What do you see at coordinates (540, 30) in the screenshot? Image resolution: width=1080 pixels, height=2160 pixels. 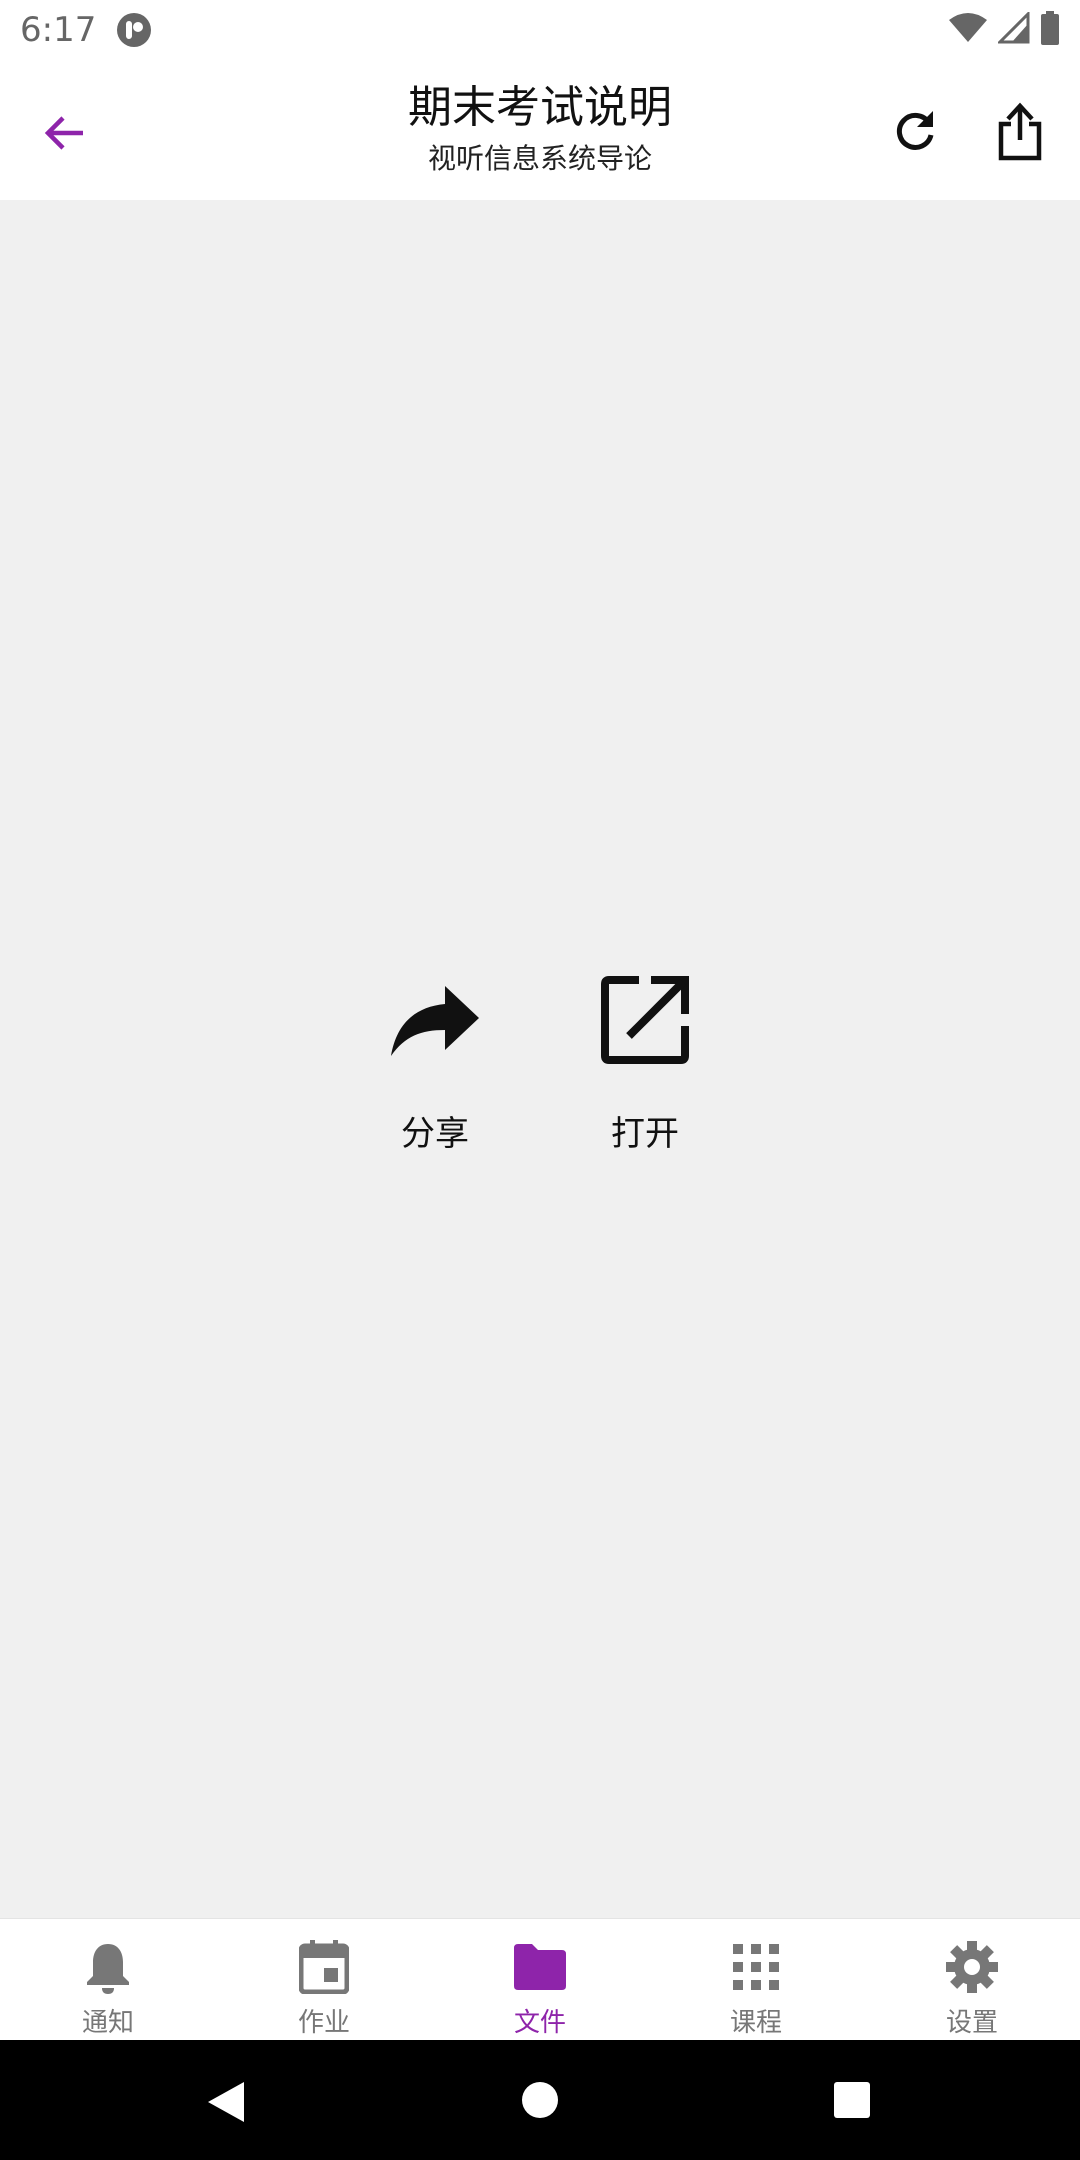 I see `status-bar: 6:17` at bounding box center [540, 30].